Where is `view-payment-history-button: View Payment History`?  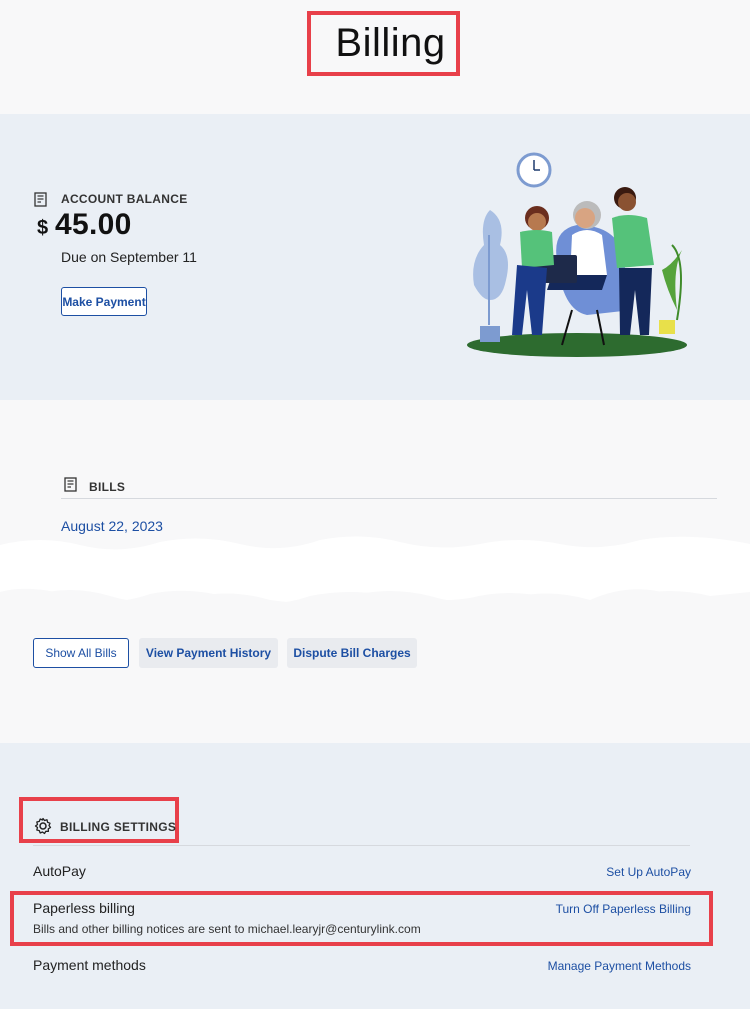 view-payment-history-button: View Payment History is located at coordinates (208, 653).